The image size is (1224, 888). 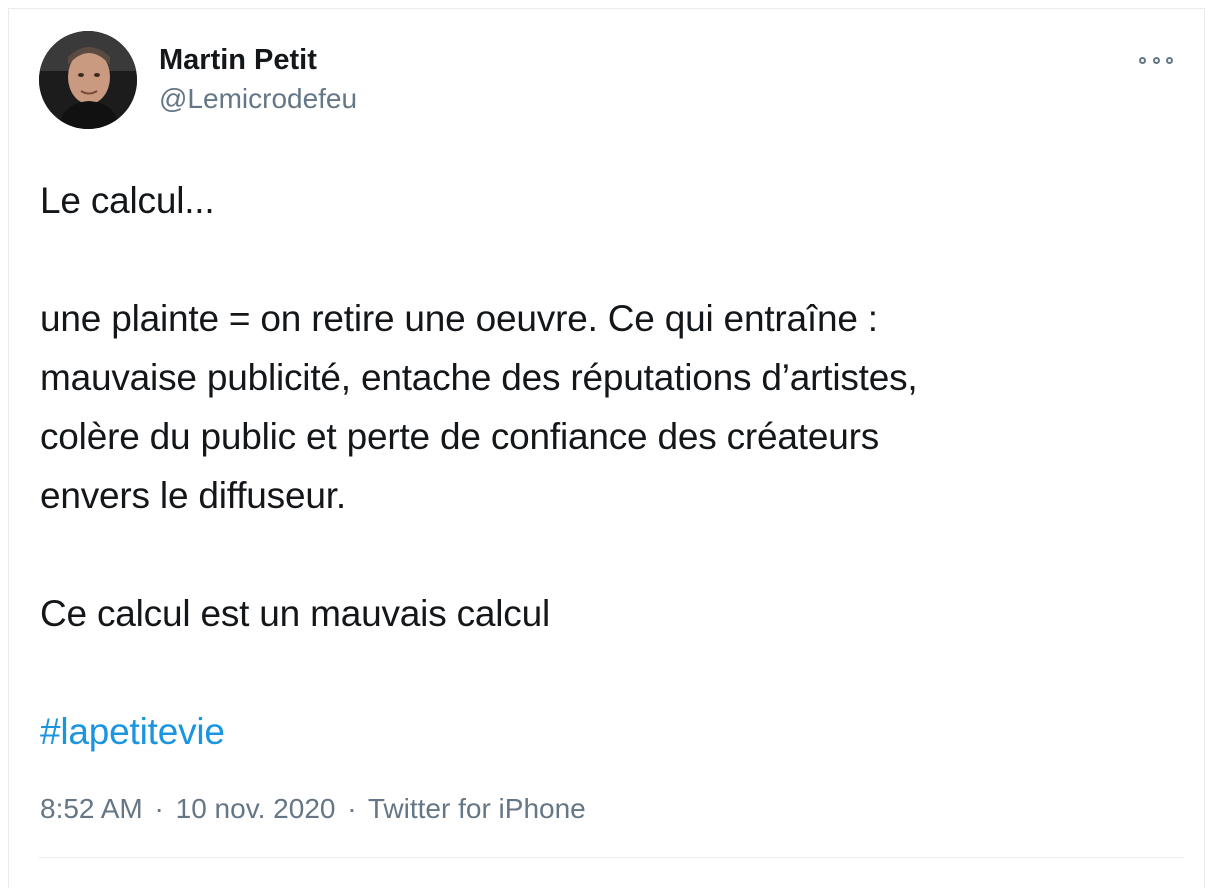 What do you see at coordinates (477, 808) in the screenshot?
I see `tweet-source: Twitter for iPhone` at bounding box center [477, 808].